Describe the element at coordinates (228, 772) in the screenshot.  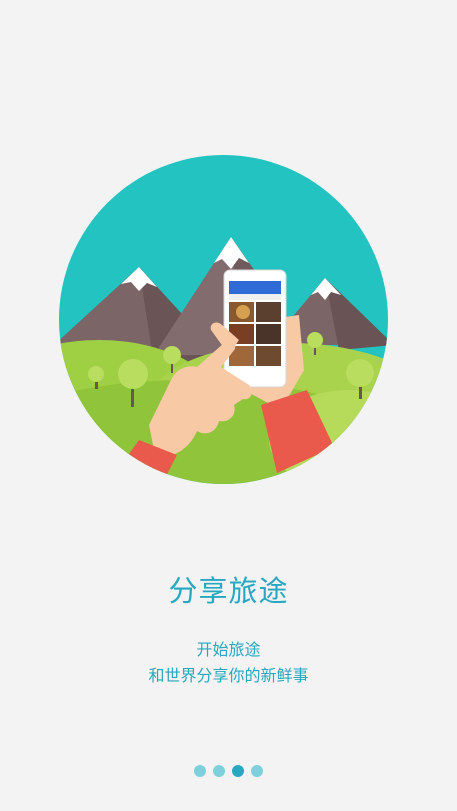
I see `page-indicator` at that location.